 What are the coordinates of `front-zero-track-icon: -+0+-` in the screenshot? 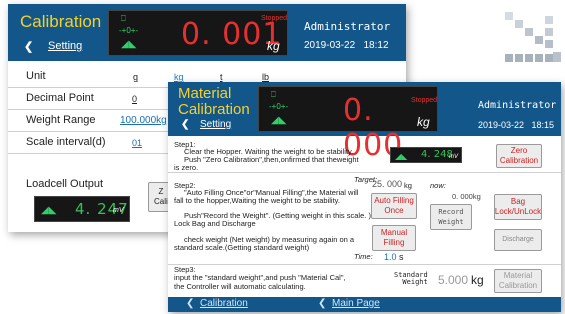 It's located at (279, 106).